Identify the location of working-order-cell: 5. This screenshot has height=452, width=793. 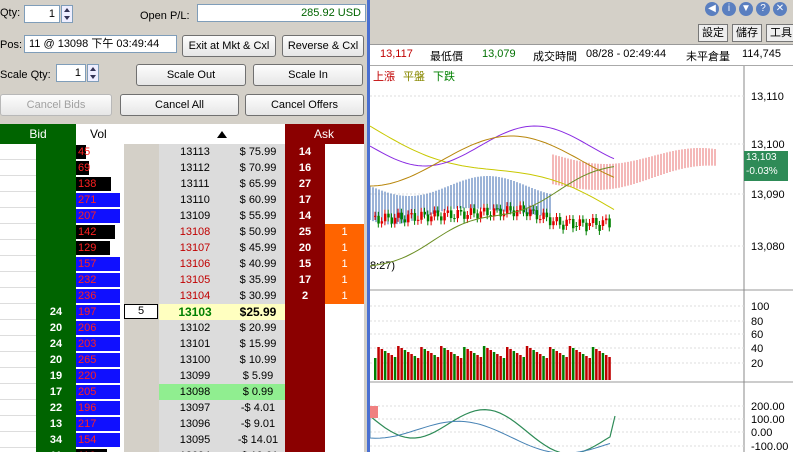
(141, 312).